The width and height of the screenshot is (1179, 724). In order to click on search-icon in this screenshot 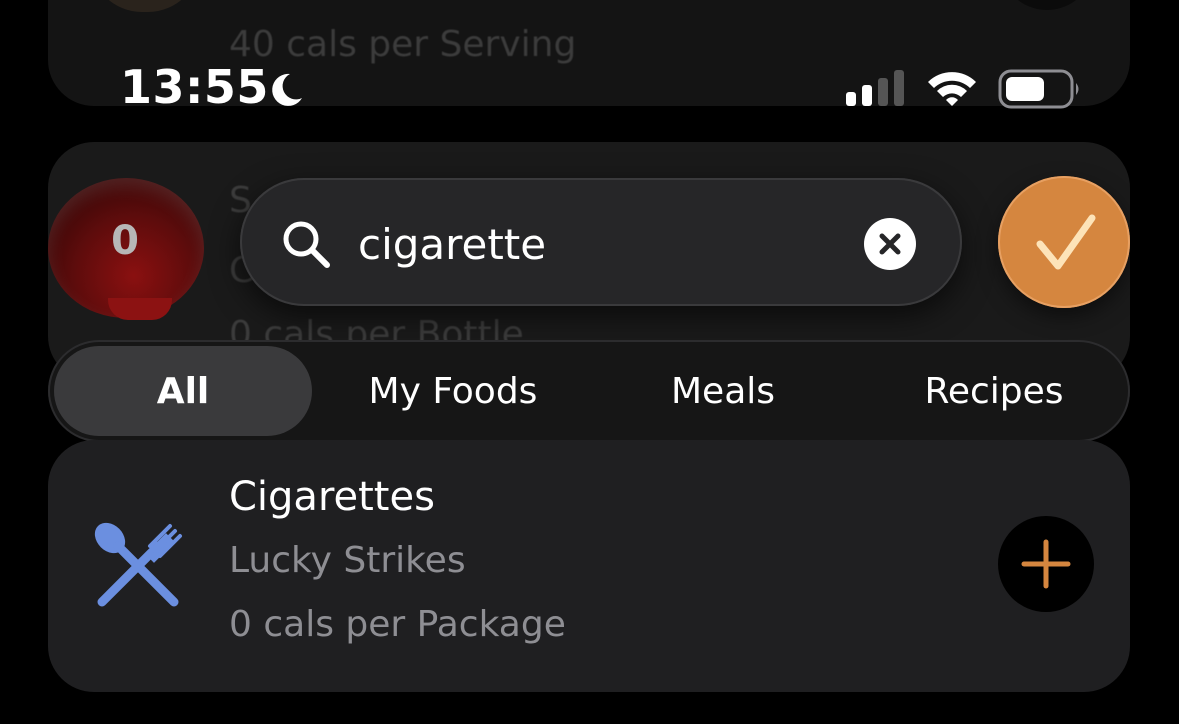, I will do `click(306, 244)`.